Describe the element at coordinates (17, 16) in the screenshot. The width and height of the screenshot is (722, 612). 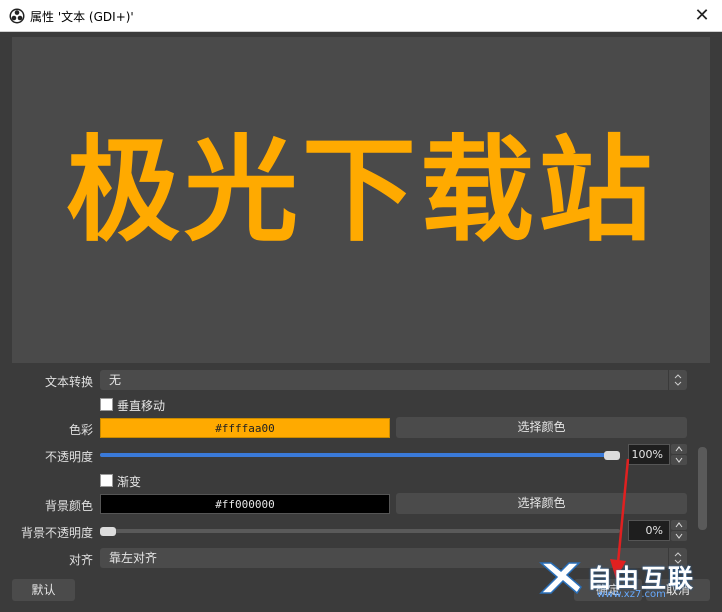
I see `obs-app-icon` at that location.